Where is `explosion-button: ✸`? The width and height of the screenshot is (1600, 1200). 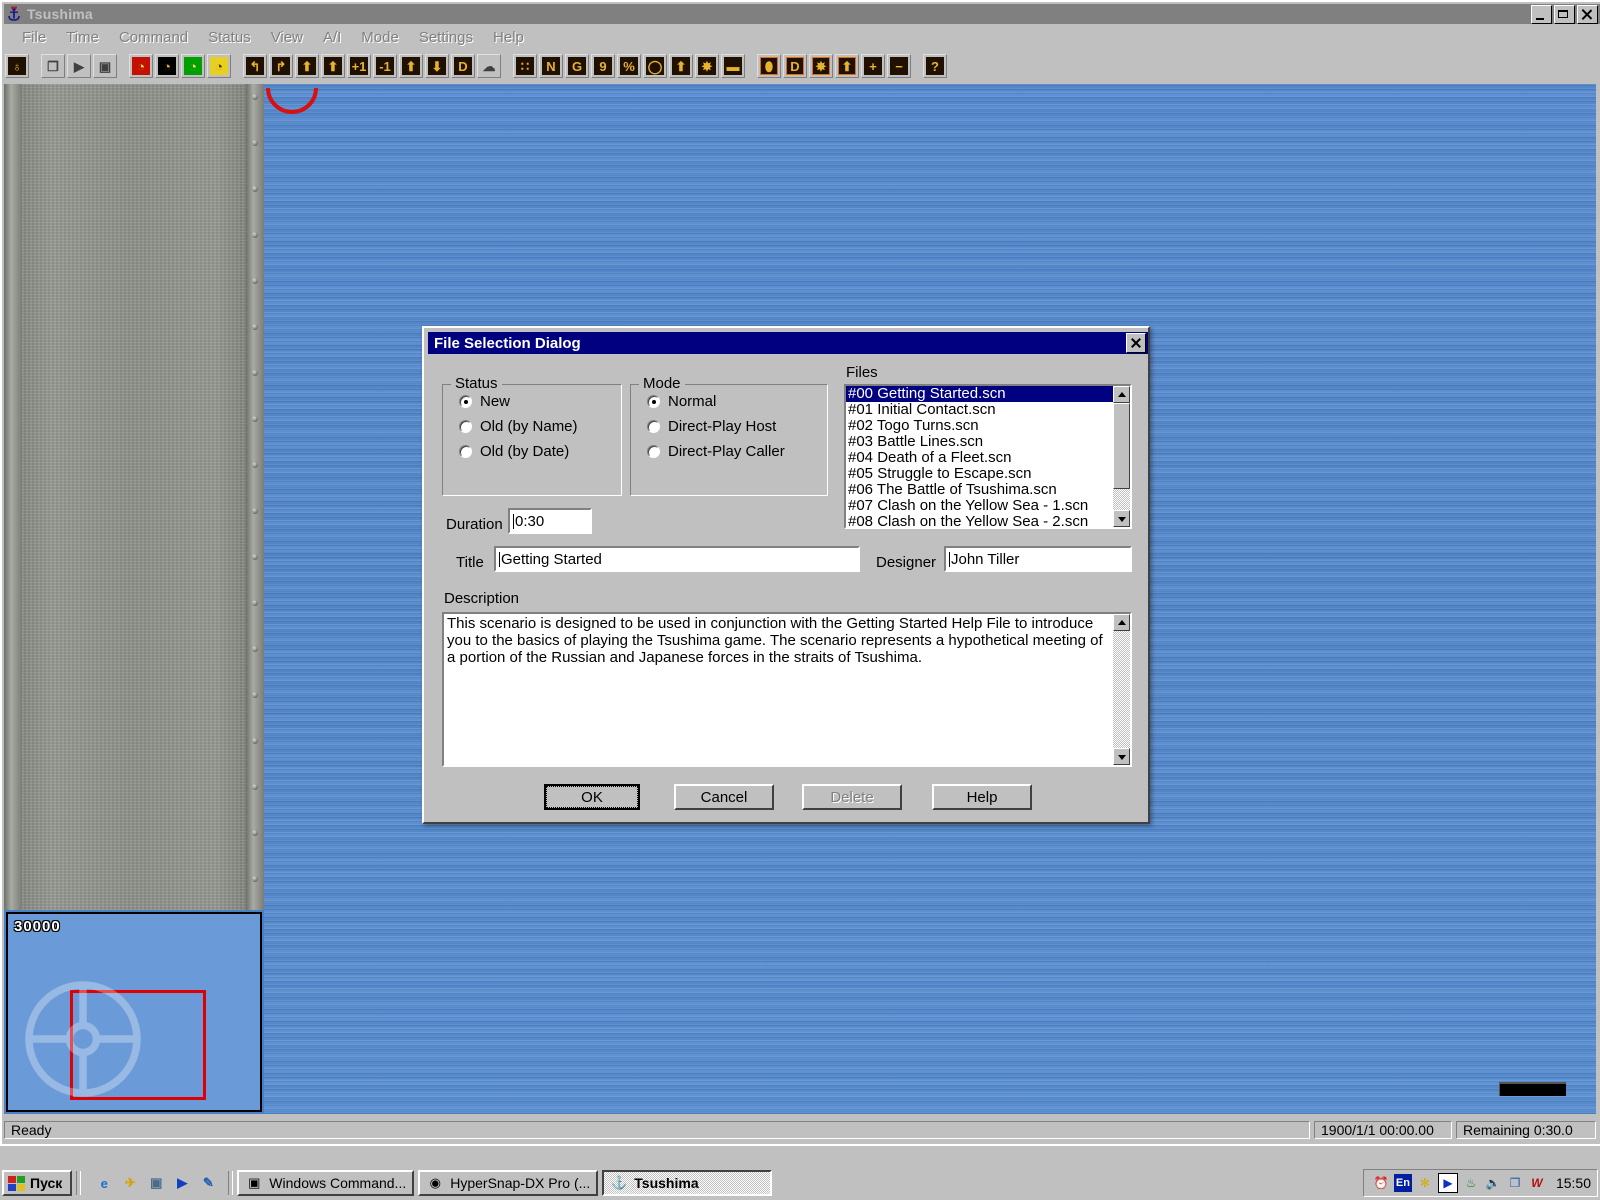 explosion-button: ✸ is located at coordinates (707, 66).